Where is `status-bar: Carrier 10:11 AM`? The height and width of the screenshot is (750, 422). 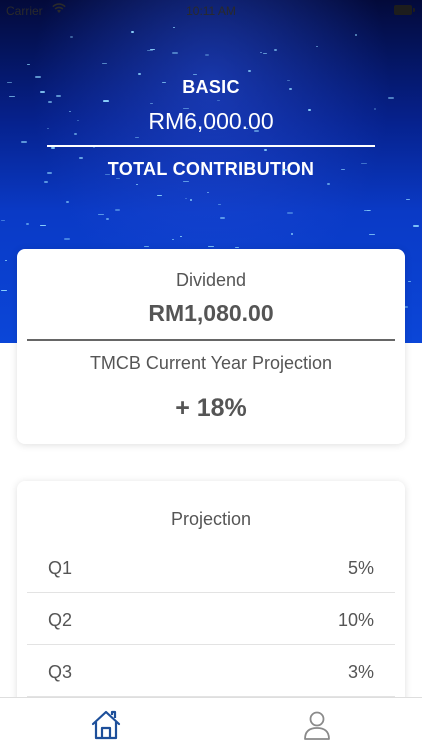
status-bar: Carrier 10:11 AM is located at coordinates (211, 11).